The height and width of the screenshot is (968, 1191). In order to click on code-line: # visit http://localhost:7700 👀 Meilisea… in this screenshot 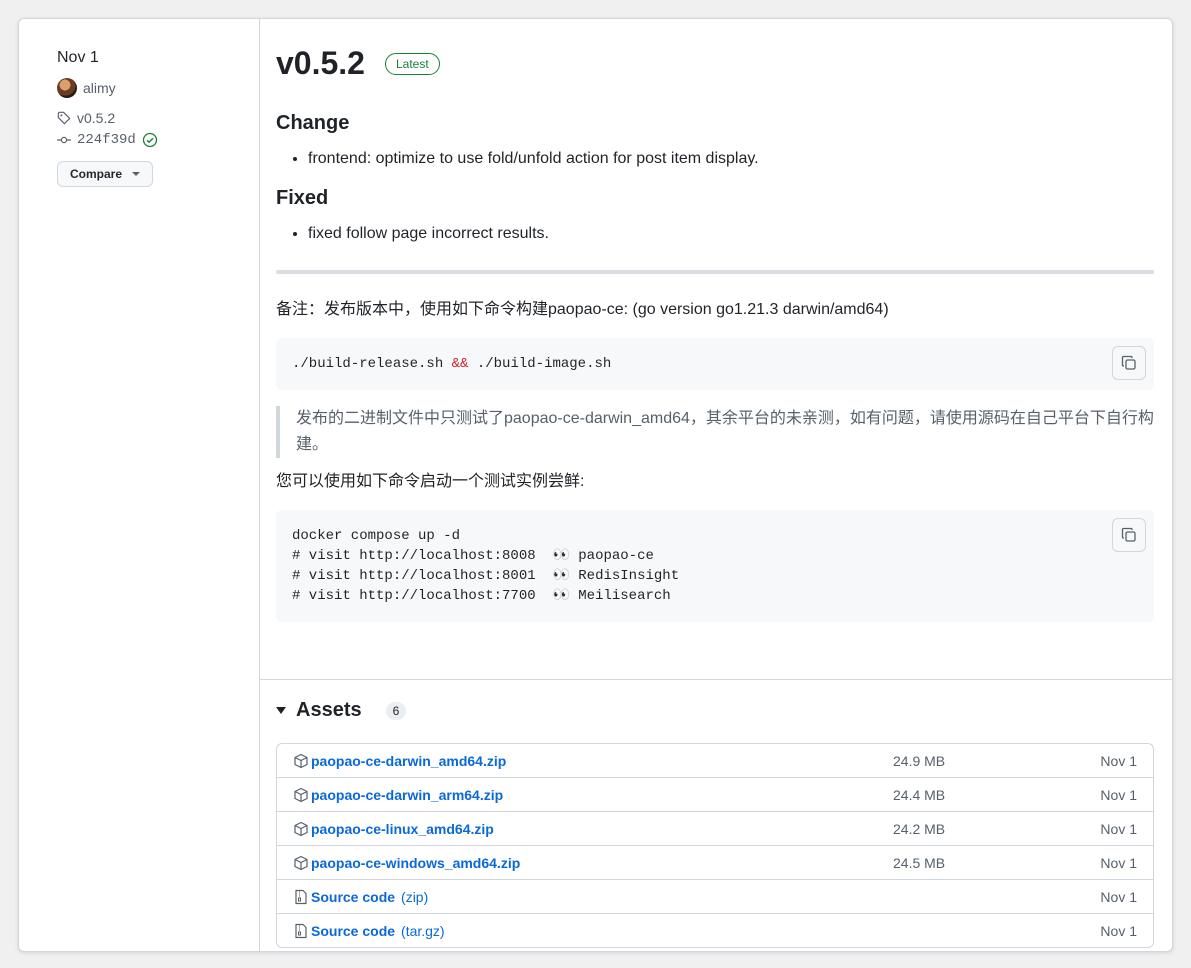, I will do `click(481, 596)`.